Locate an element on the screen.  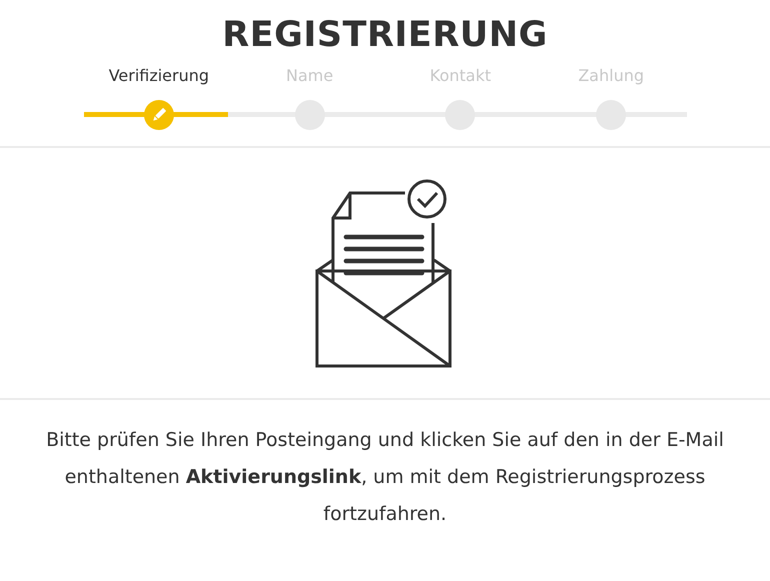
page-title: REGISTRIERUNG is located at coordinates (385, 35).